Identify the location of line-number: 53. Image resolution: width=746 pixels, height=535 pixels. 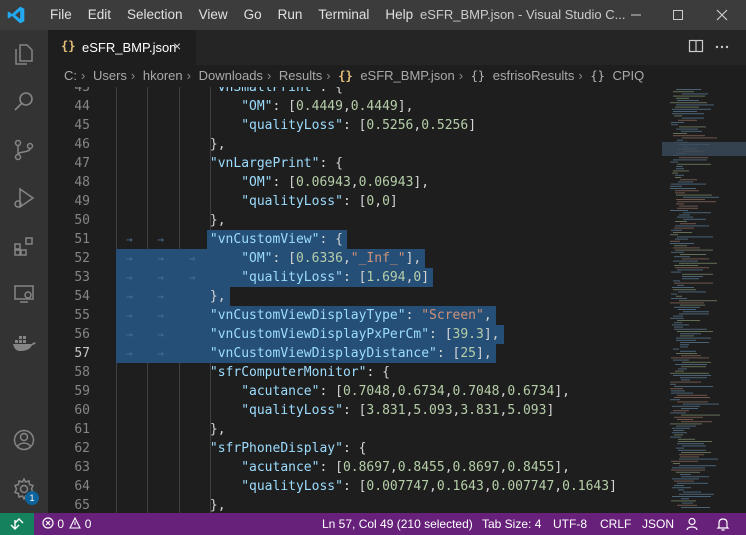
(82, 277).